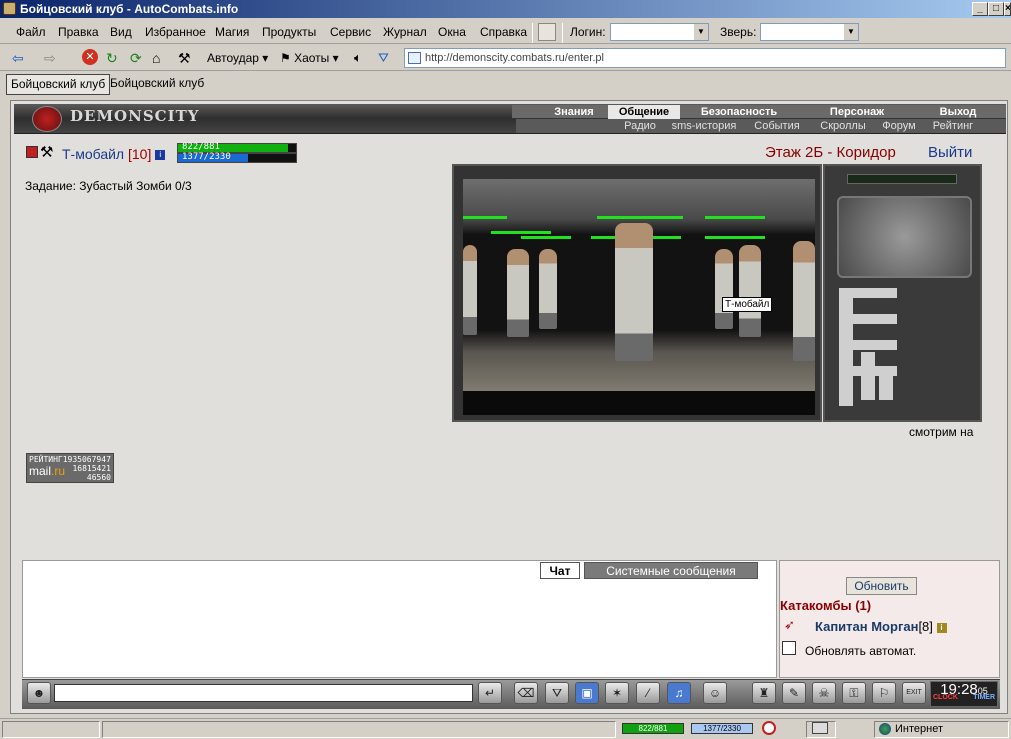 The image size is (1011, 739). I want to click on maximize-button: □, so click(996, 9).